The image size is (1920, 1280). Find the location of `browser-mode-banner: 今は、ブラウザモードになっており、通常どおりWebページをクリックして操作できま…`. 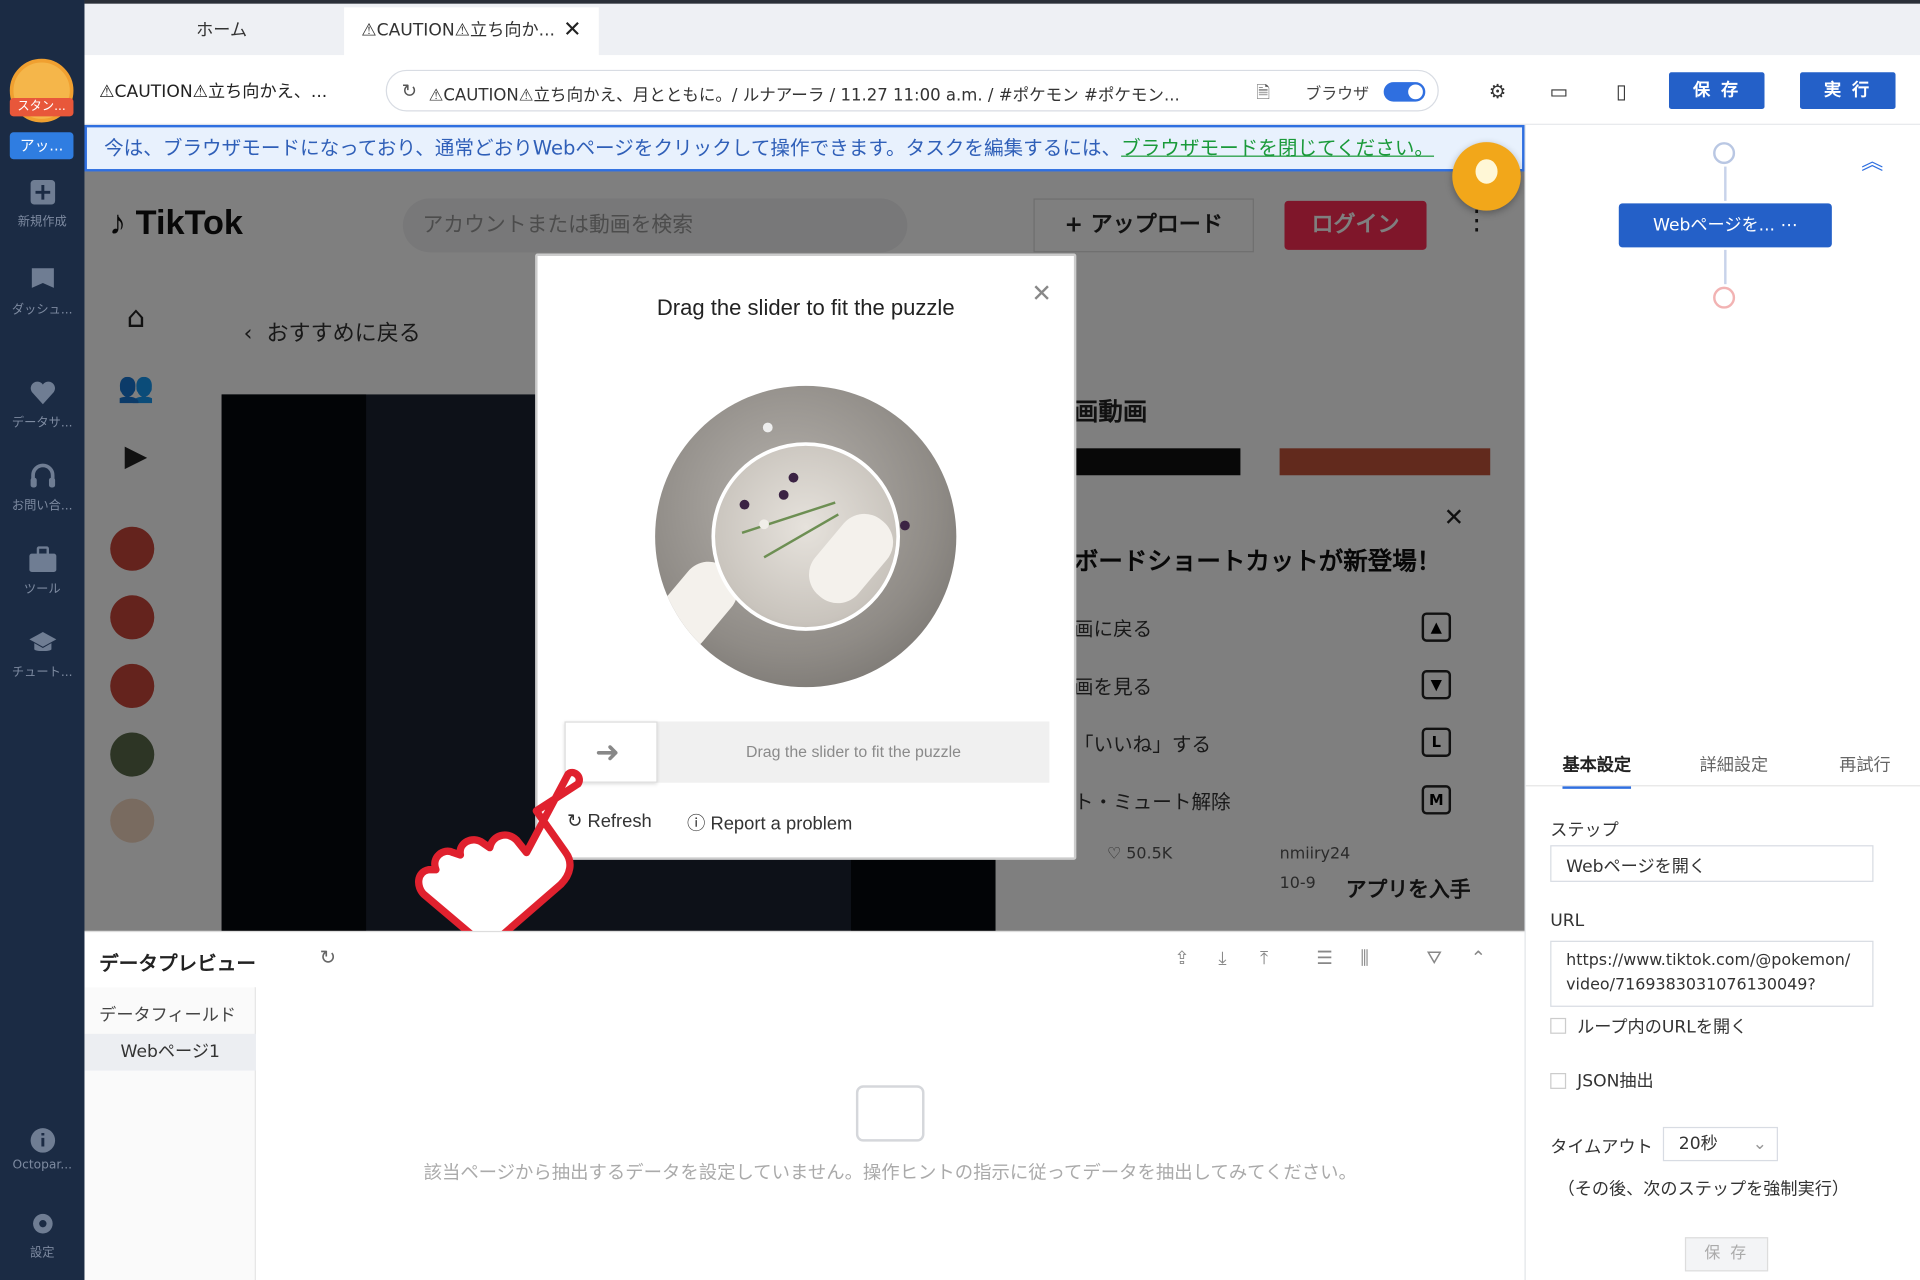

browser-mode-banner: 今は、ブラウザモードになっており、通常どおりWebページをクリックして操作できま… is located at coordinates (804, 148).